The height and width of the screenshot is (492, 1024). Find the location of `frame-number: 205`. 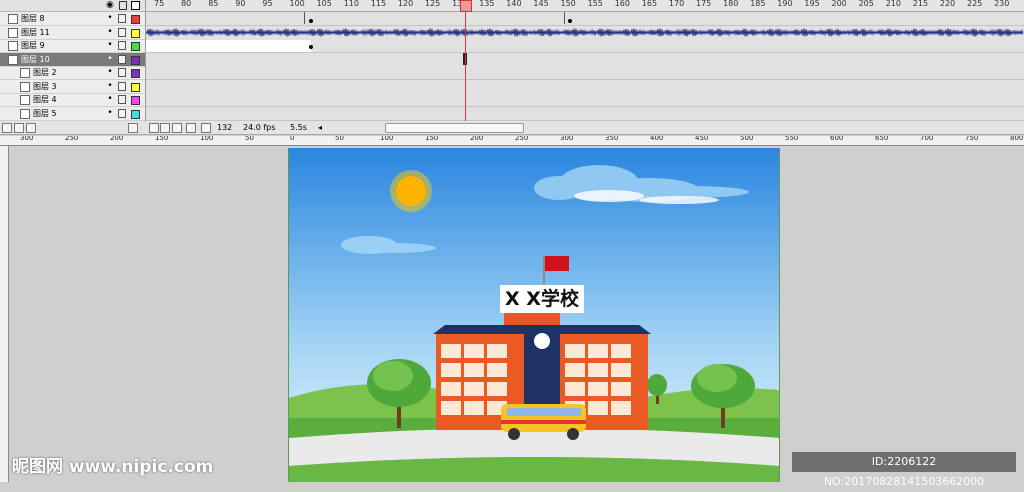

frame-number: 205 is located at coordinates (866, 4).